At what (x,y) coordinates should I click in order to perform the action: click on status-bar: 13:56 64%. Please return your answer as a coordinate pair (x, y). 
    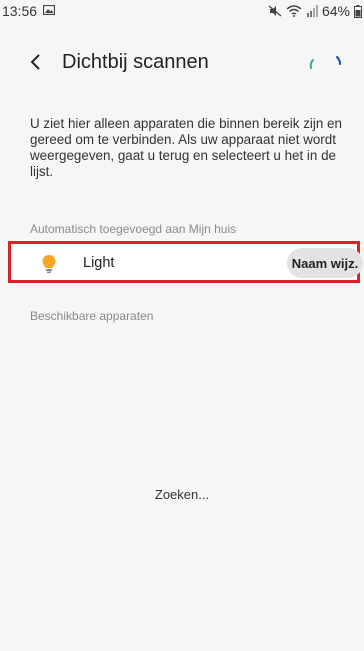
    Looking at the image, I should click on (182, 11).